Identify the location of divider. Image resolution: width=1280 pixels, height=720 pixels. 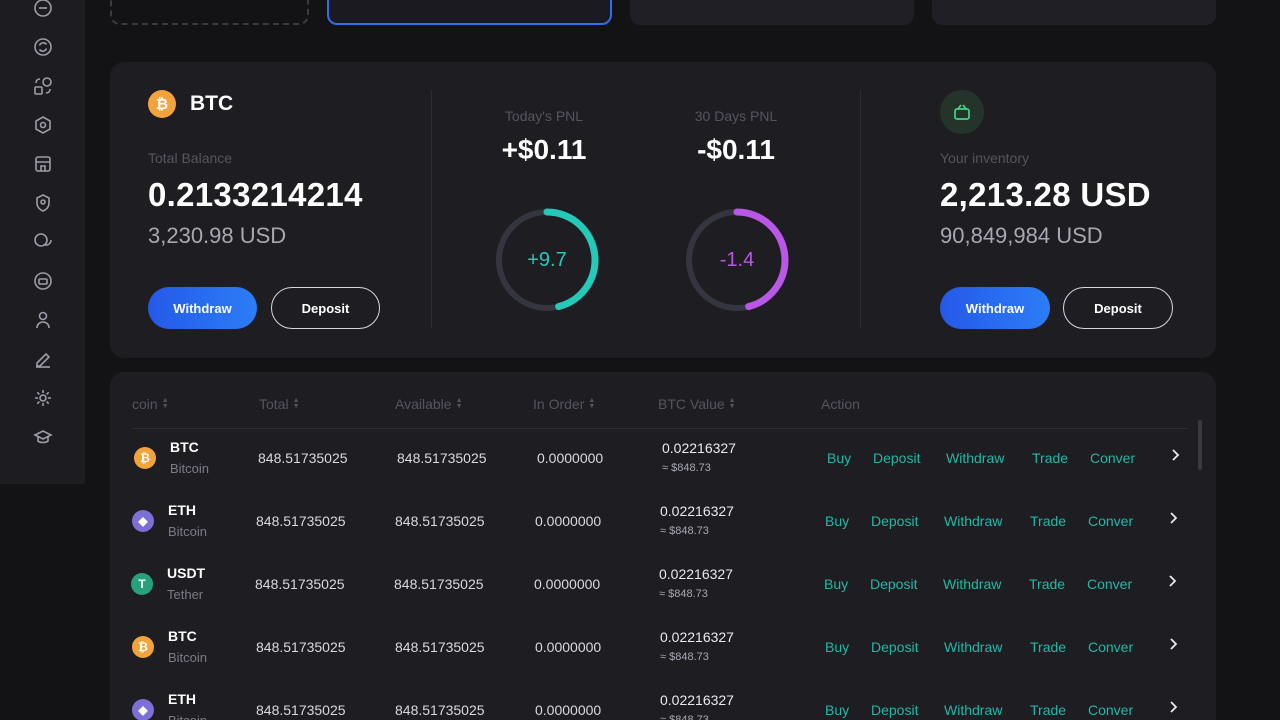
(860, 209).